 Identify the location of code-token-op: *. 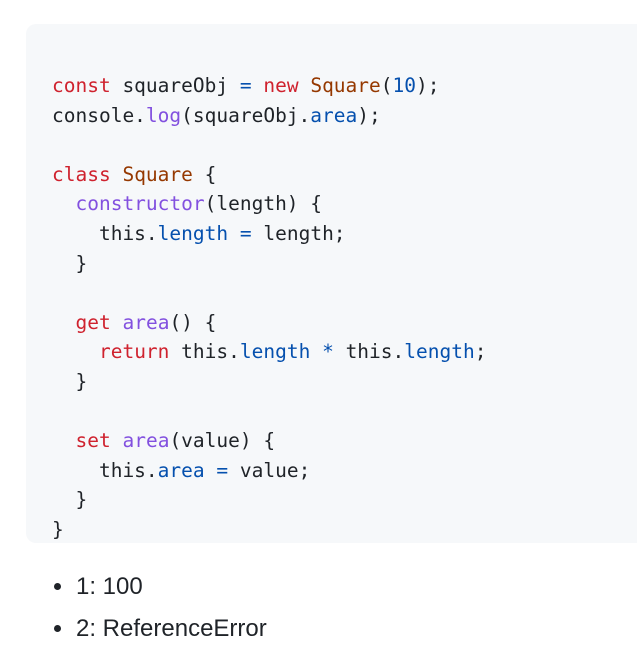
(328, 352).